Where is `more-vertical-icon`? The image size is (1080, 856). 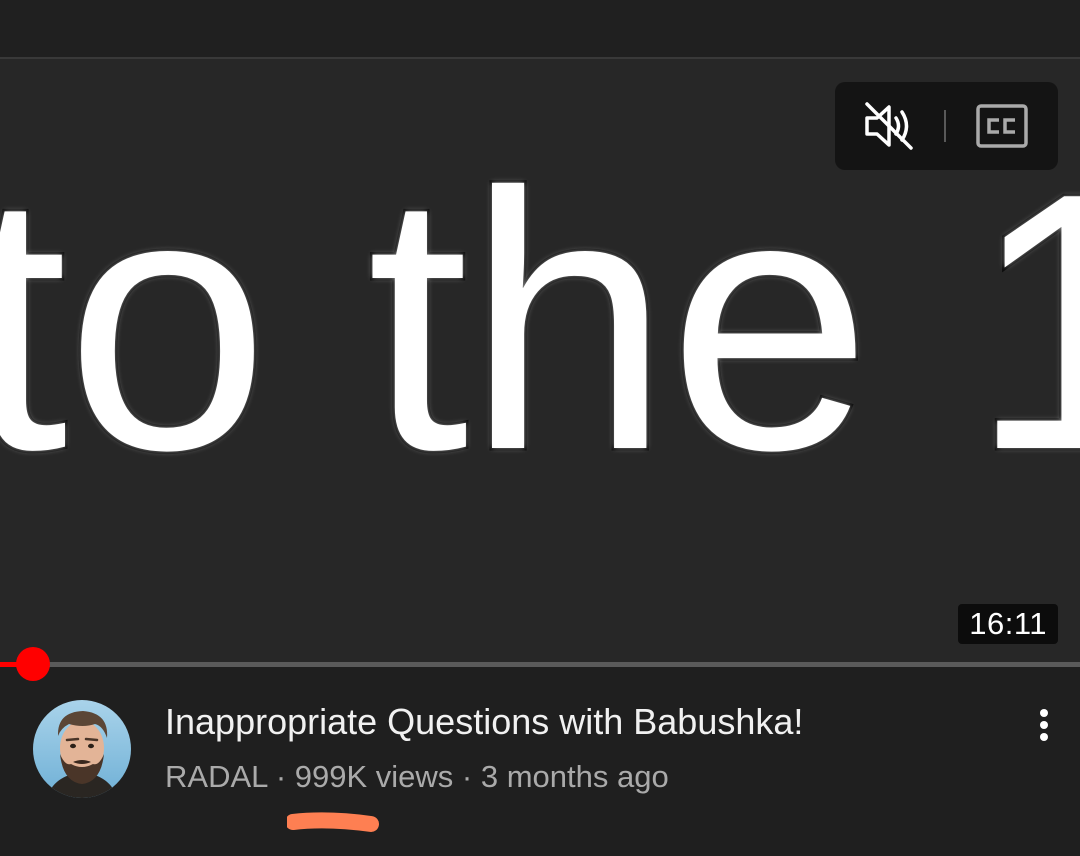
more-vertical-icon is located at coordinates (1044, 713).